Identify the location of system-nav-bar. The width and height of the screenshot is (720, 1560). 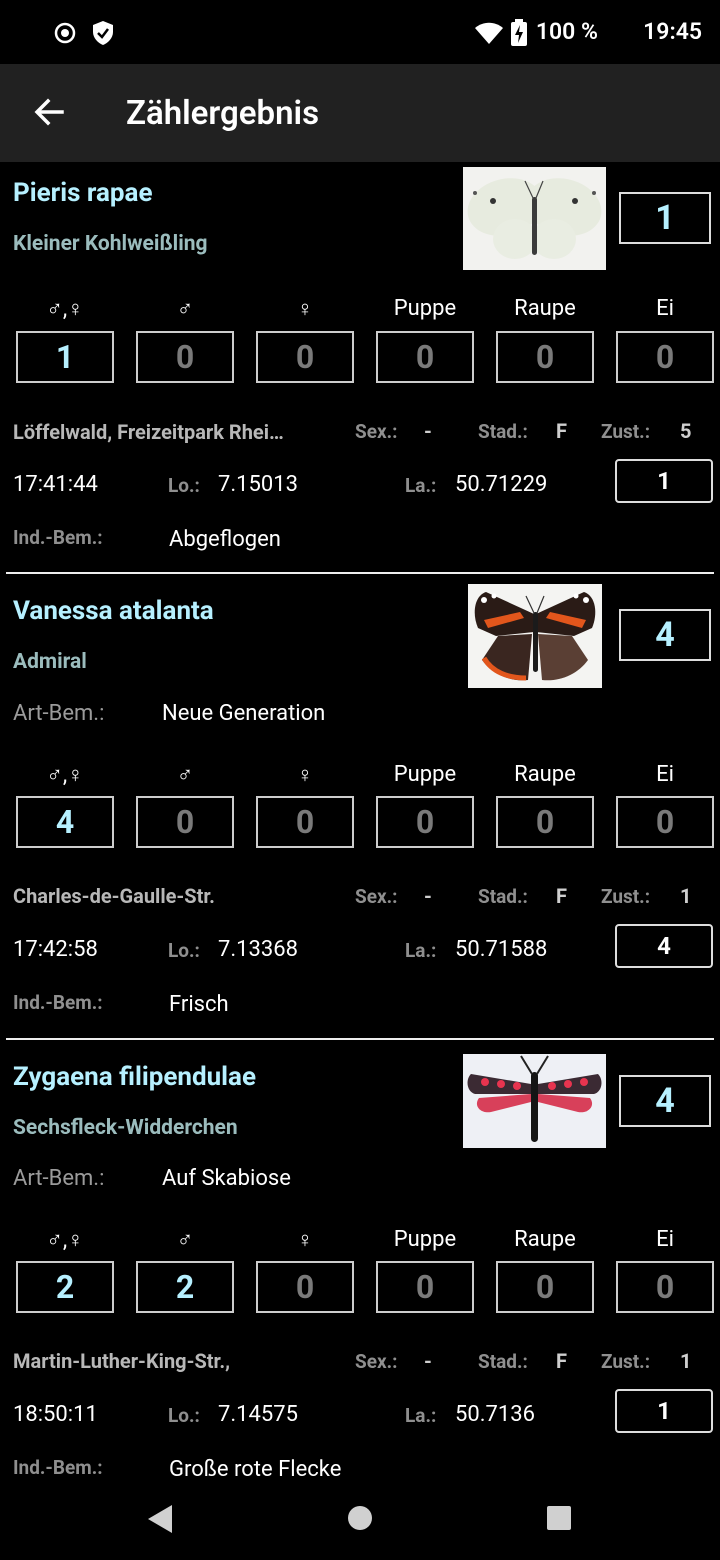
(360, 1518).